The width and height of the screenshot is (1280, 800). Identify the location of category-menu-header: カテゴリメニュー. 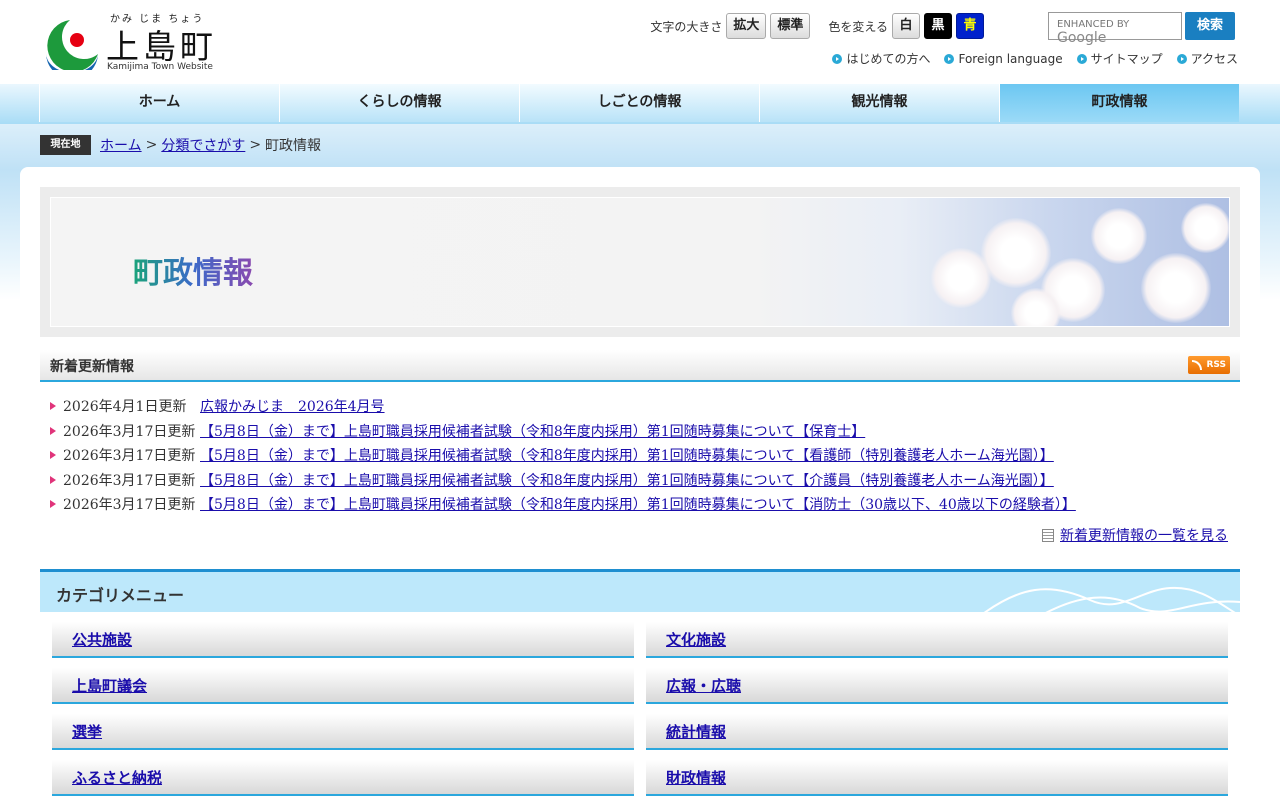
(640, 590).